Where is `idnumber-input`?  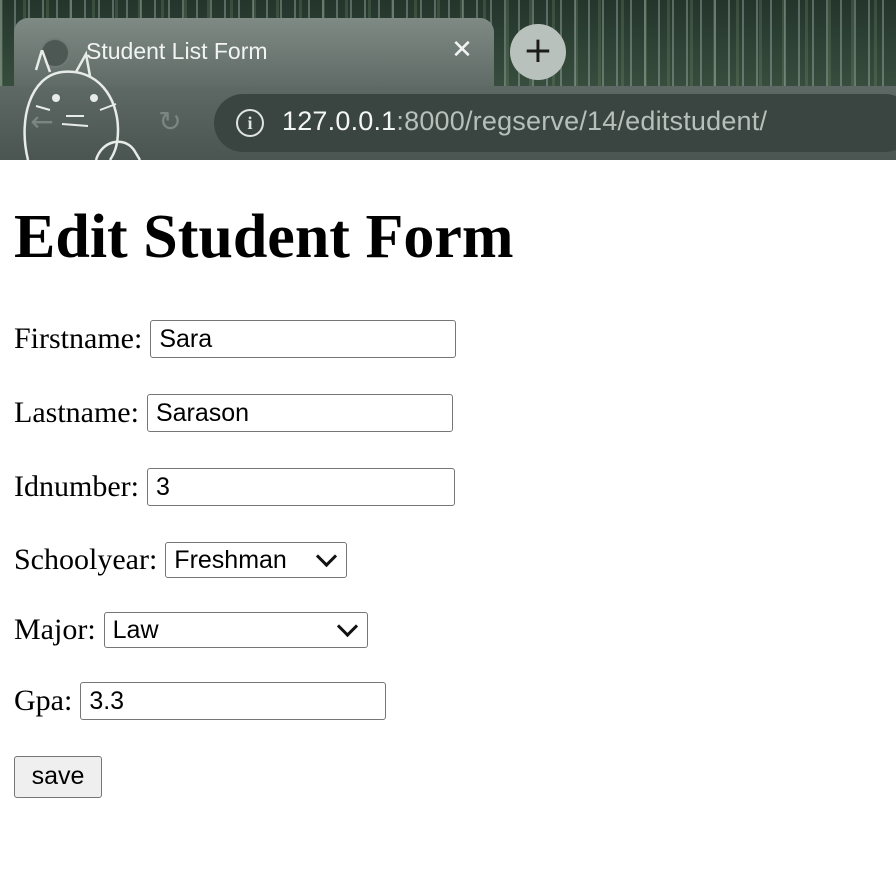
idnumber-input is located at coordinates (300, 487).